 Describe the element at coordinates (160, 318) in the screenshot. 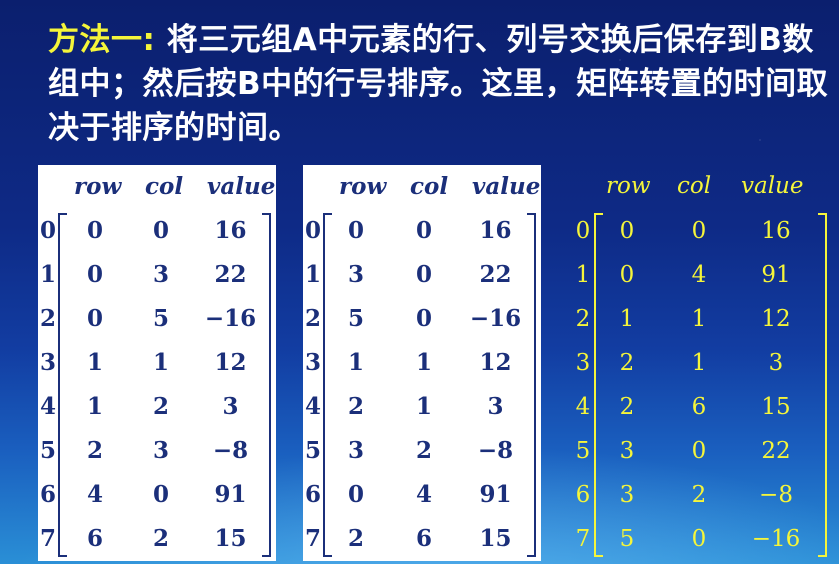

I see `cell-col: 5` at that location.